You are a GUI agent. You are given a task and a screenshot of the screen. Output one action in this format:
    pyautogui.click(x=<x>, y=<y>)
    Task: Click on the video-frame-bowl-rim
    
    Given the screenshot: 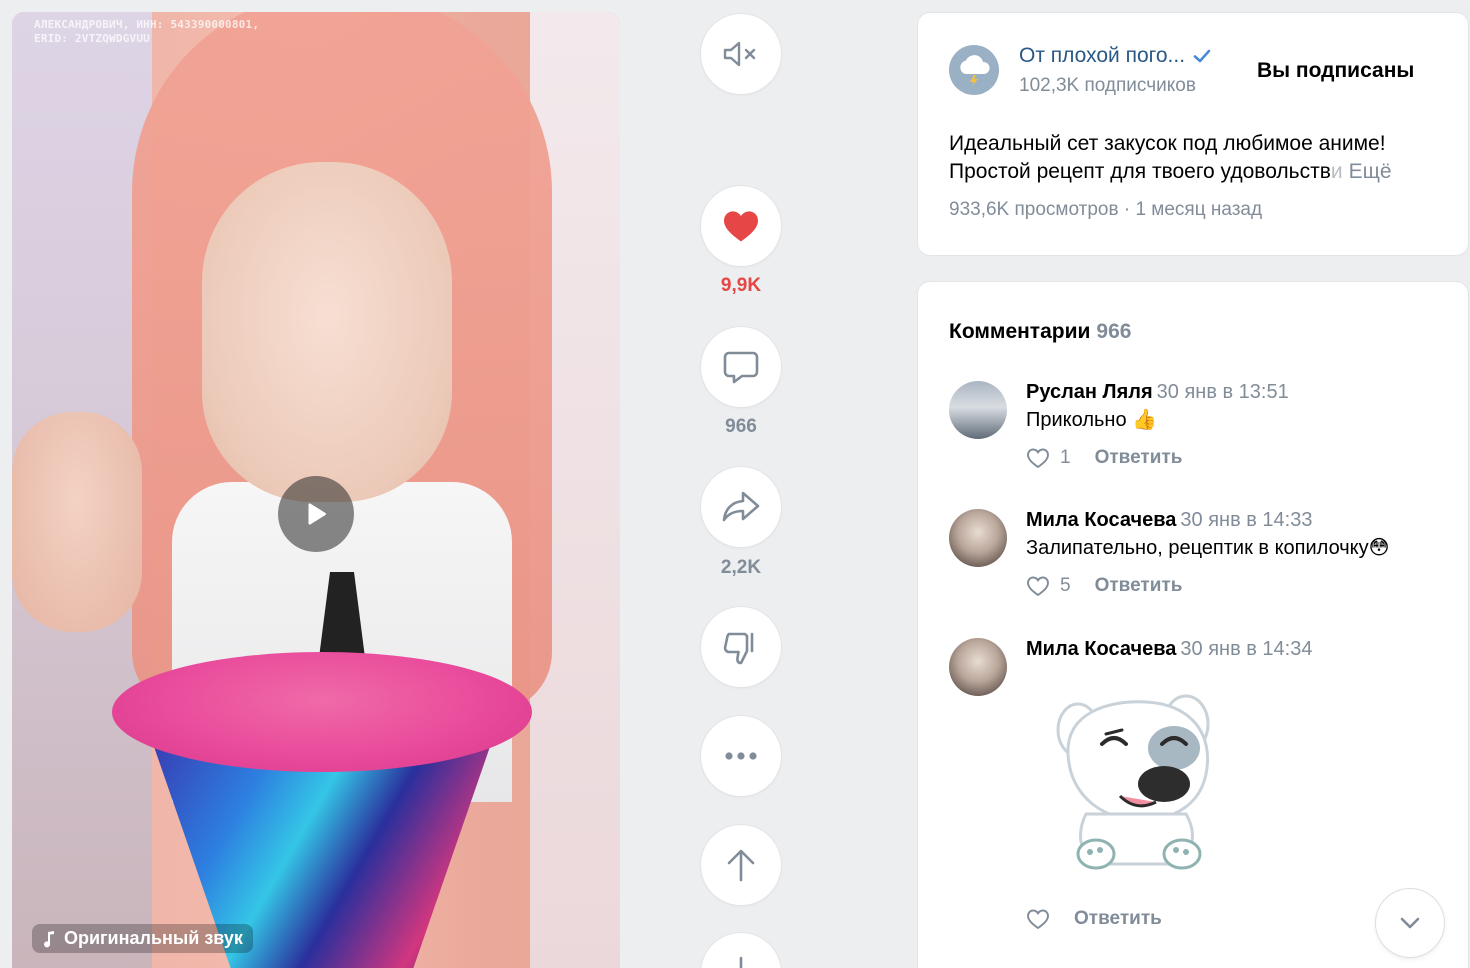 What is the action you would take?
    pyautogui.click(x=322, y=712)
    